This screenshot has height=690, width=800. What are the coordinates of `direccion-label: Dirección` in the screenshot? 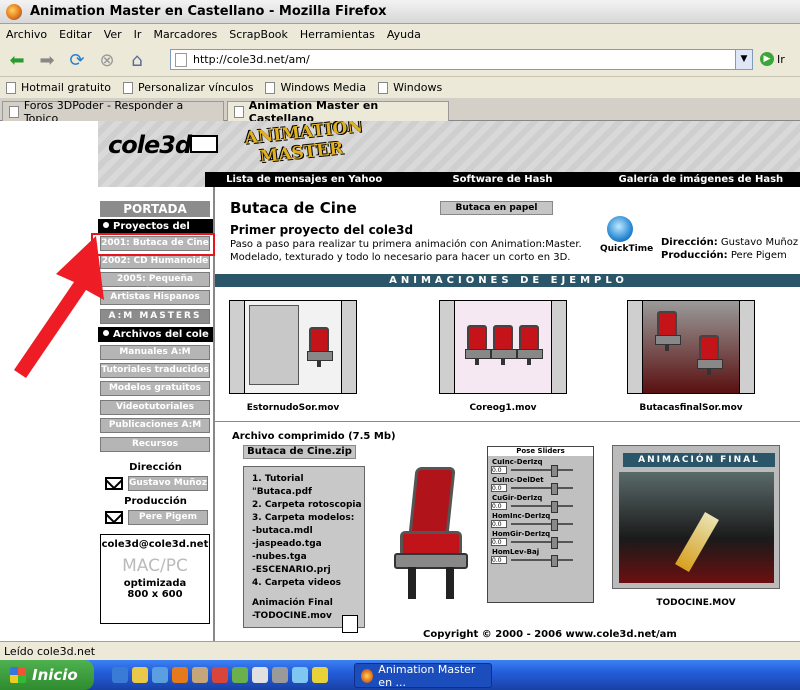 It's located at (155, 467).